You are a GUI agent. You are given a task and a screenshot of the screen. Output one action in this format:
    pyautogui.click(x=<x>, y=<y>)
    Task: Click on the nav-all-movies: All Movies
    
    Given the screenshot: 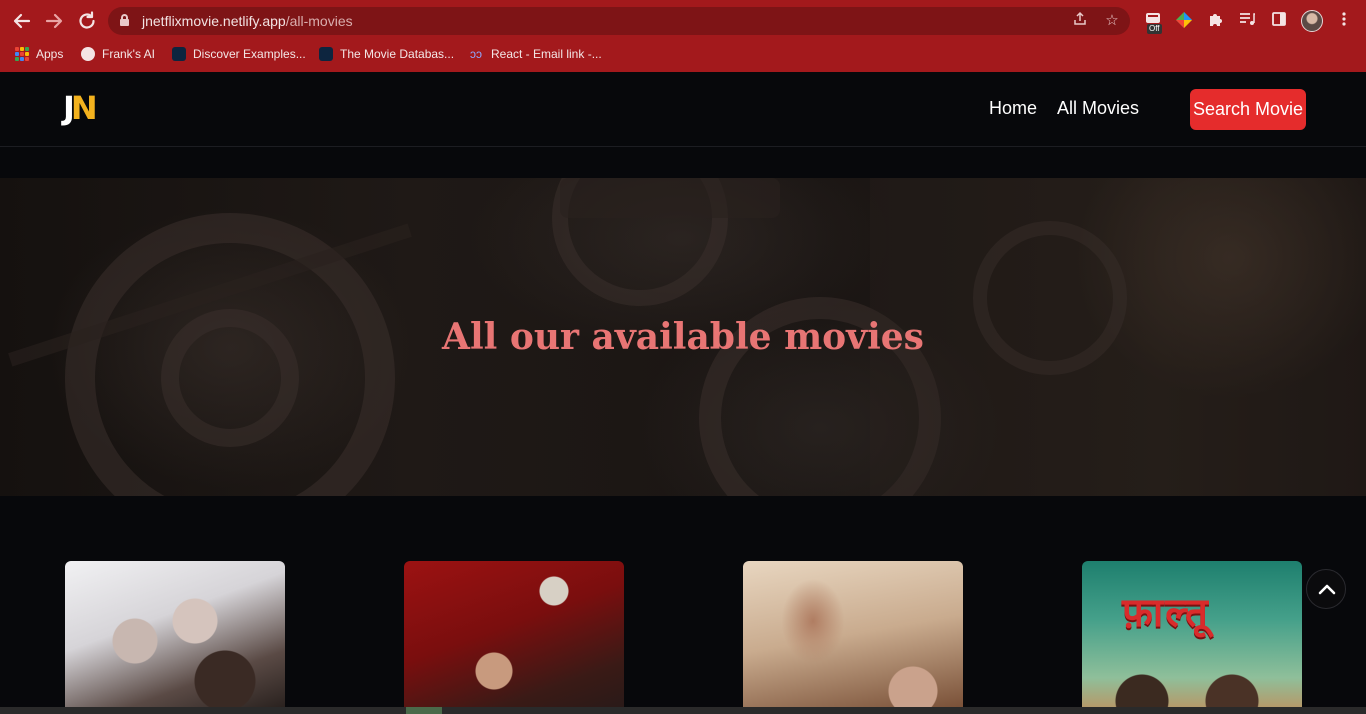 What is the action you would take?
    pyautogui.click(x=1098, y=108)
    